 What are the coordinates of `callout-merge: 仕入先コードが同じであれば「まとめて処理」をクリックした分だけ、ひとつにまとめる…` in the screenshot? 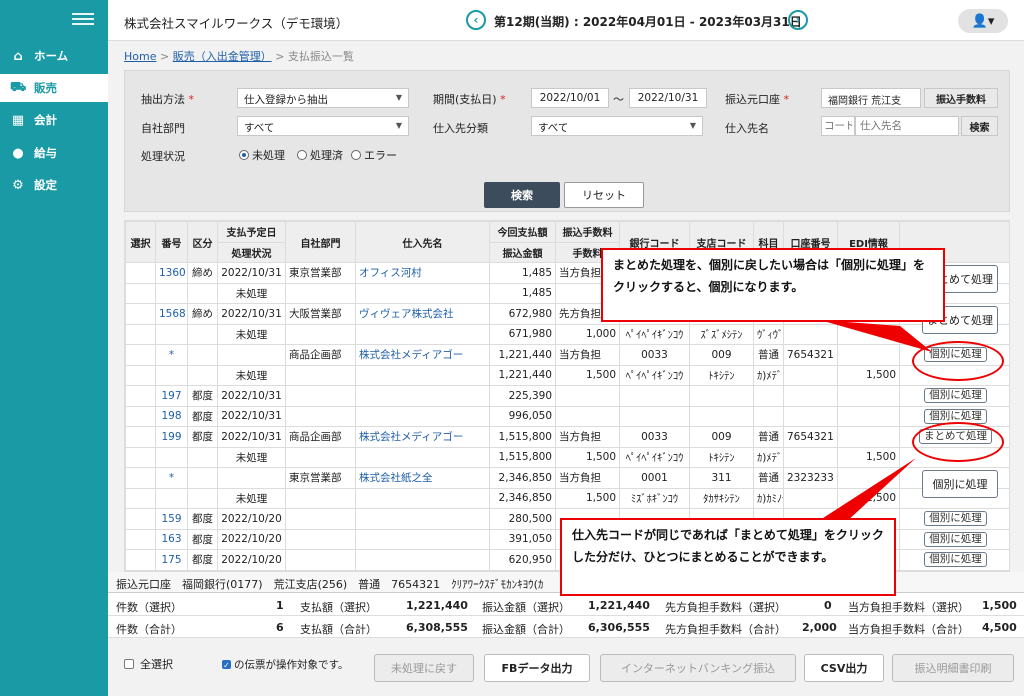 It's located at (728, 557).